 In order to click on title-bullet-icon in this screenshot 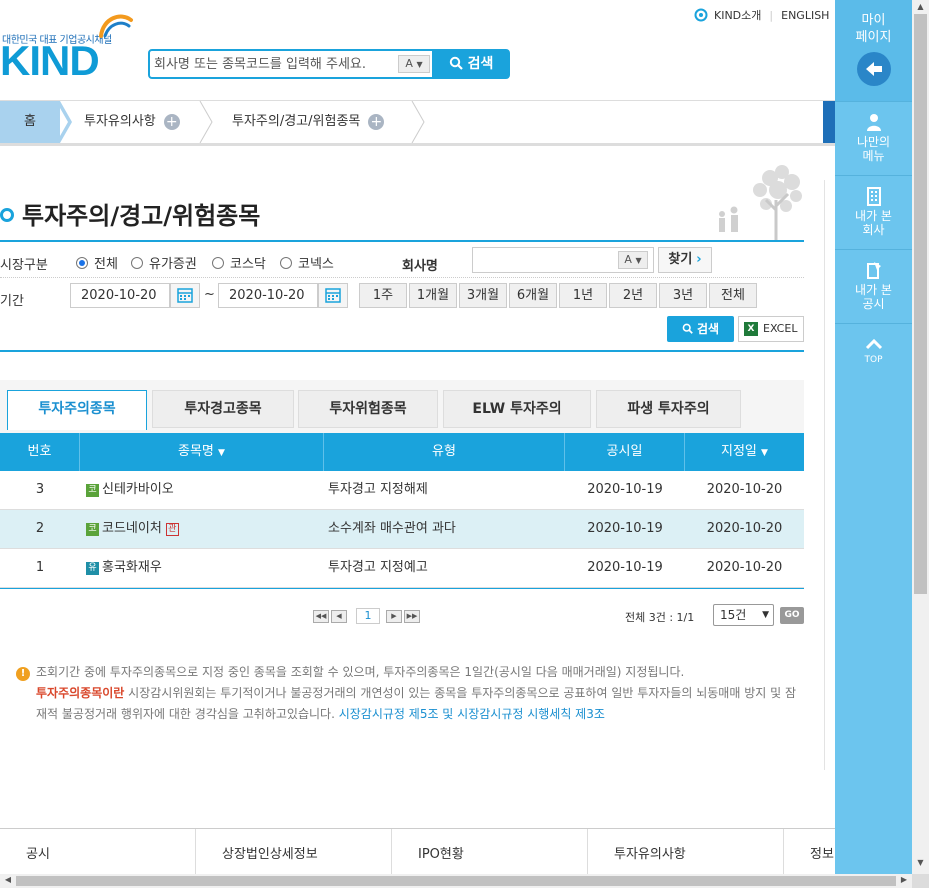, I will do `click(7, 215)`.